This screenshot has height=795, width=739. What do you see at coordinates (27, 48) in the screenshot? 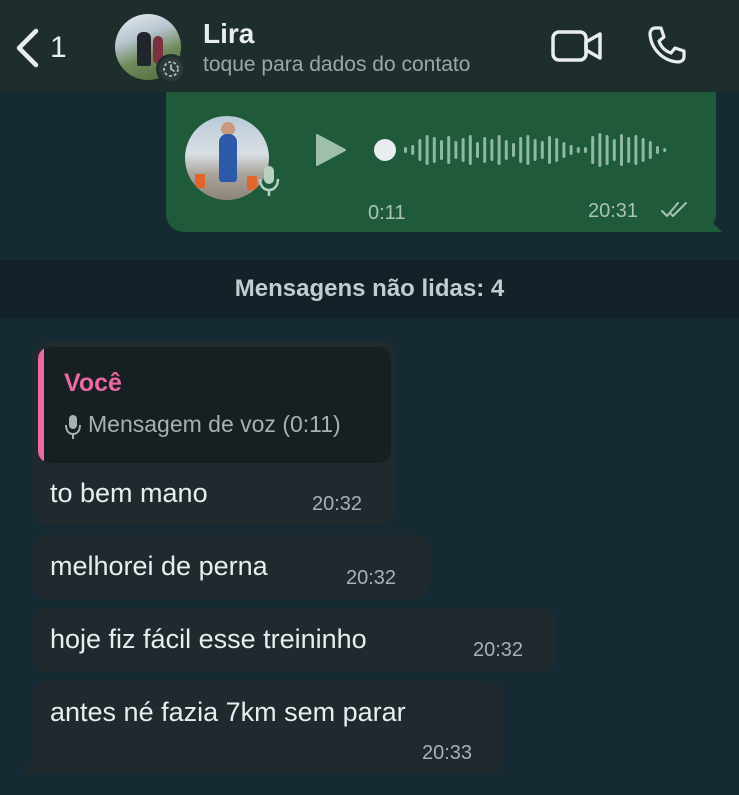
I see `chevron-left-icon` at bounding box center [27, 48].